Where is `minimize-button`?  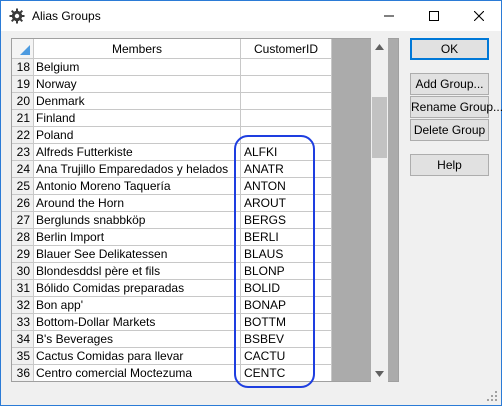 minimize-button is located at coordinates (388, 16).